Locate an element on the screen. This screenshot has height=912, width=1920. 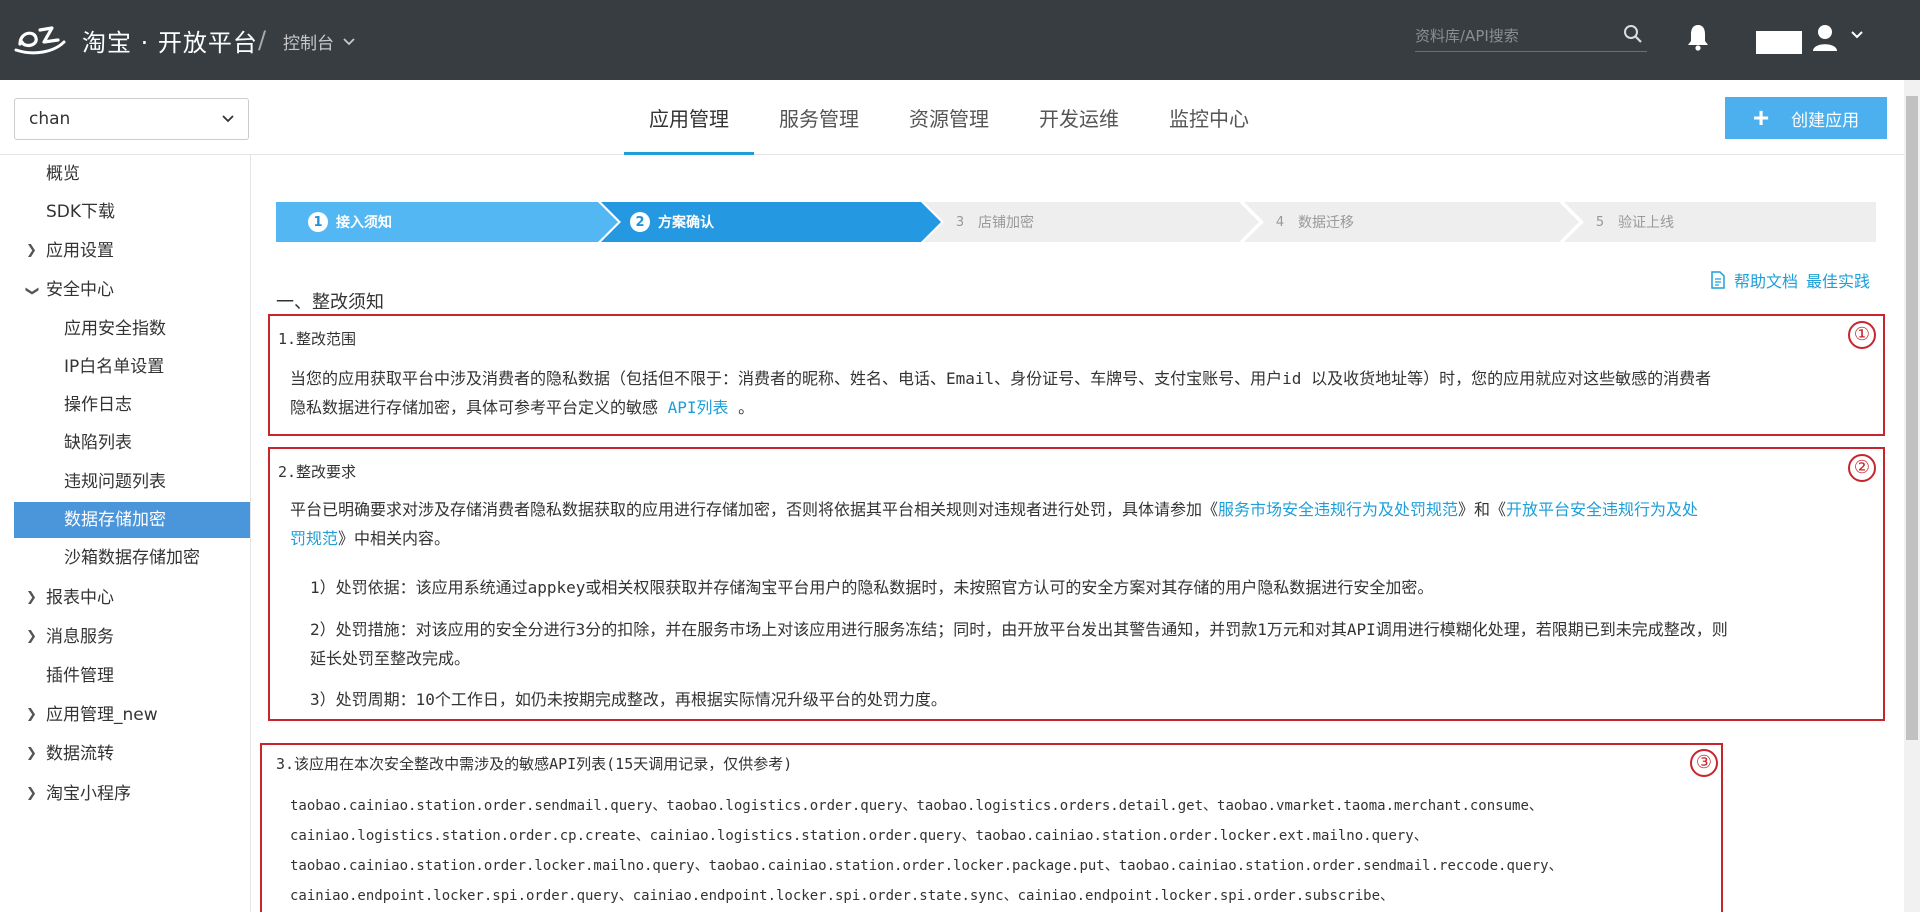
taobao-logo-icon is located at coordinates (40, 40).